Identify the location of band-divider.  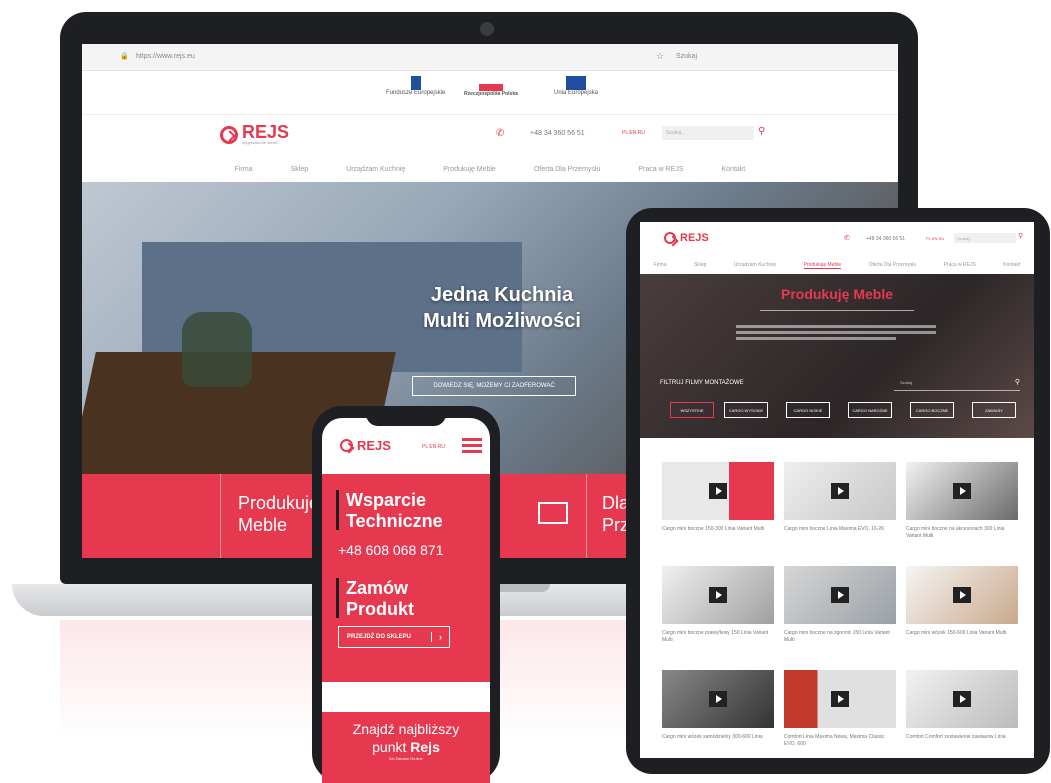
(220, 516).